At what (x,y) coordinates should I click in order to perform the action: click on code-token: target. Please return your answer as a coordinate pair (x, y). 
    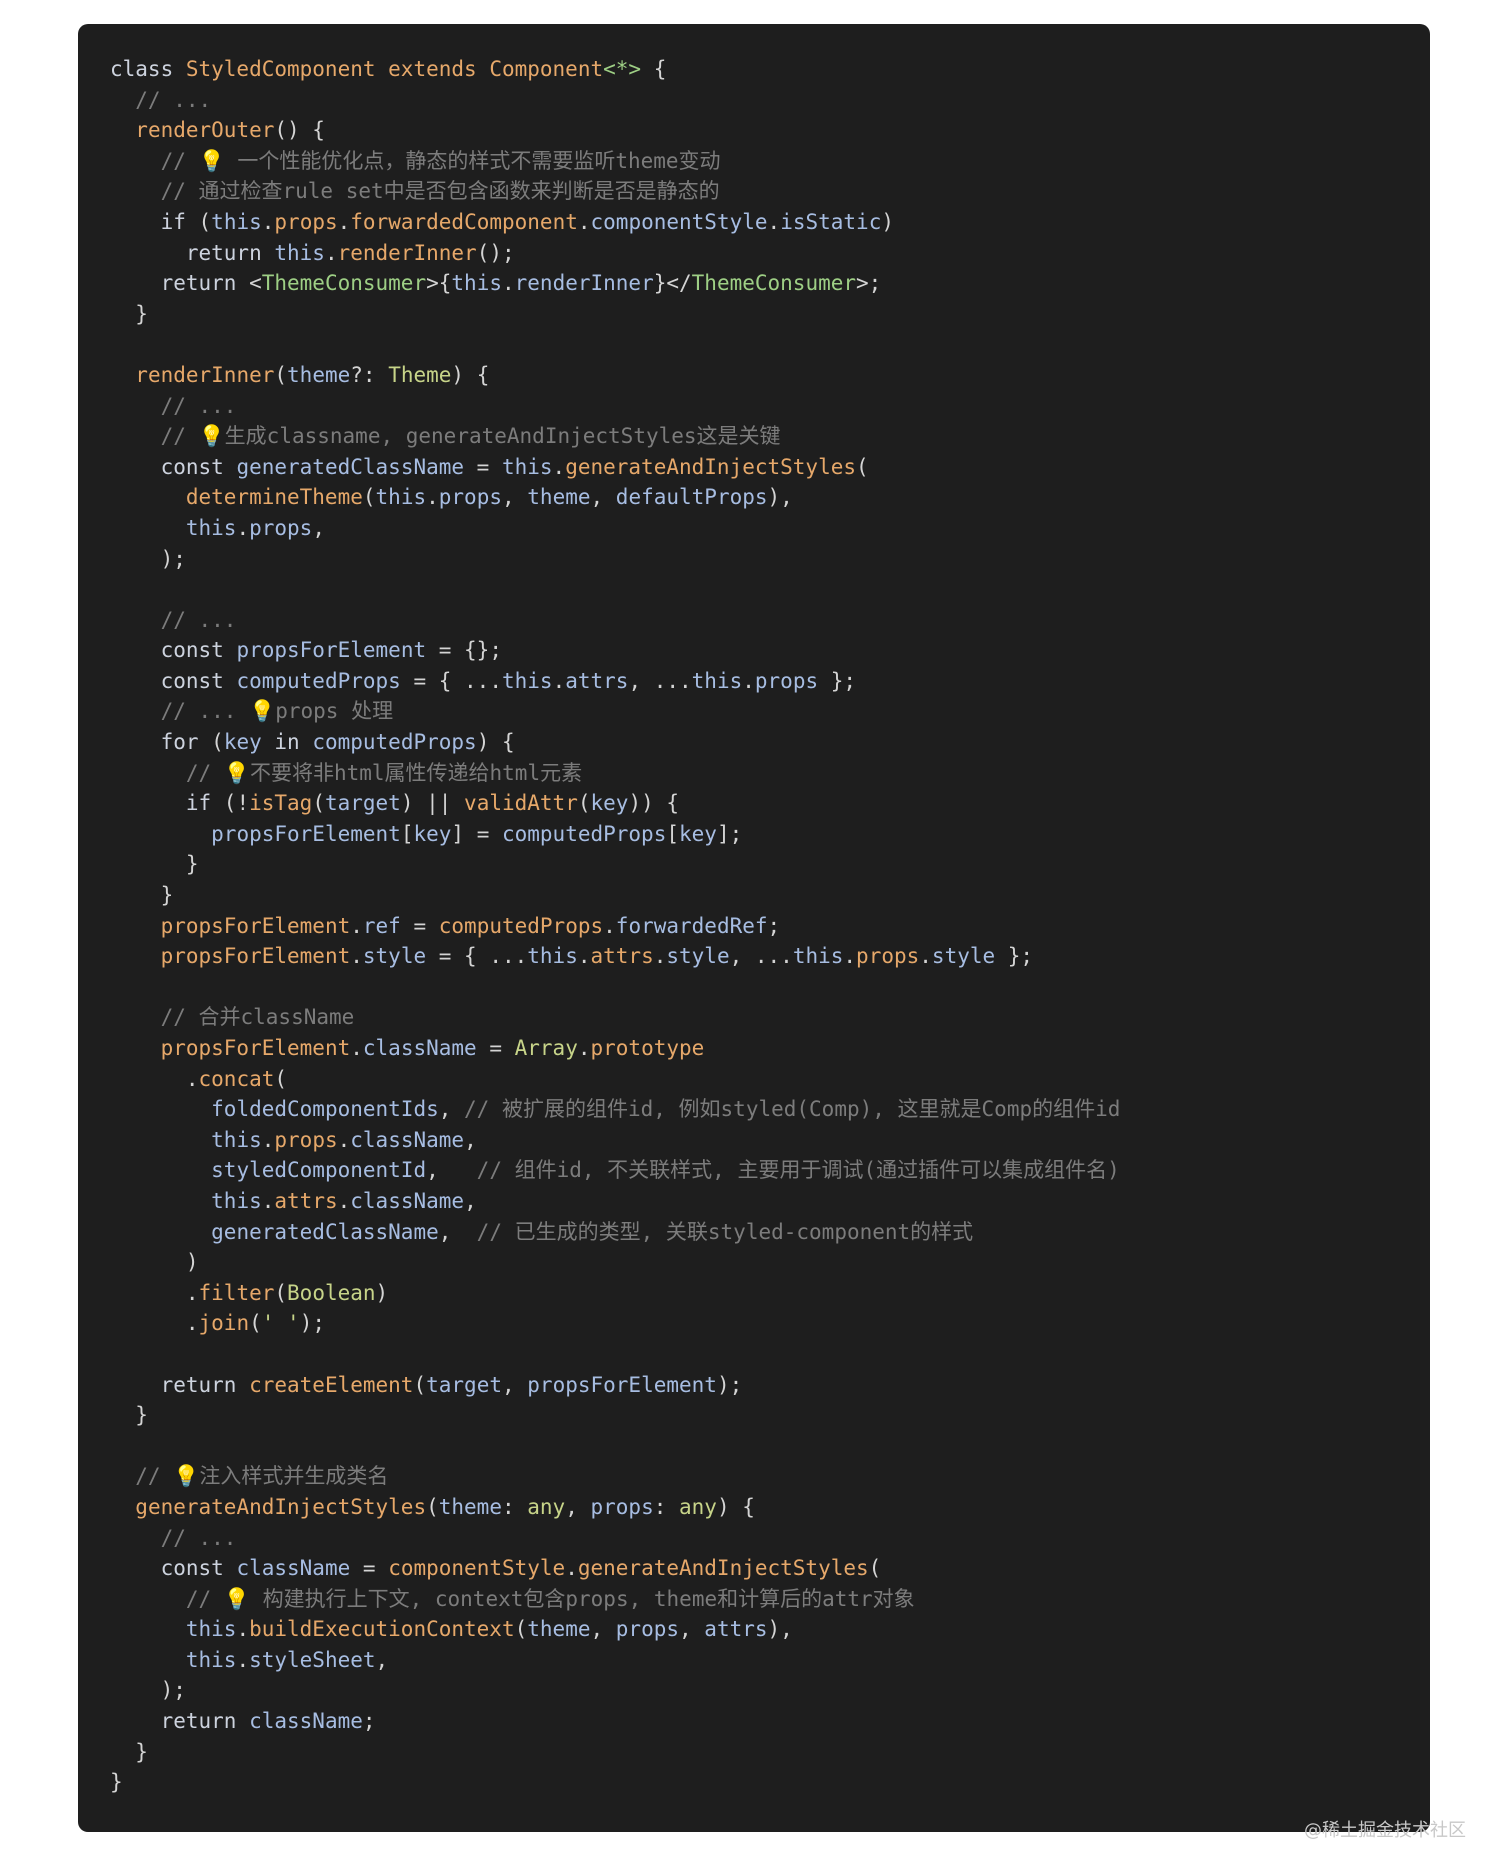
    Looking at the image, I should click on (464, 1384).